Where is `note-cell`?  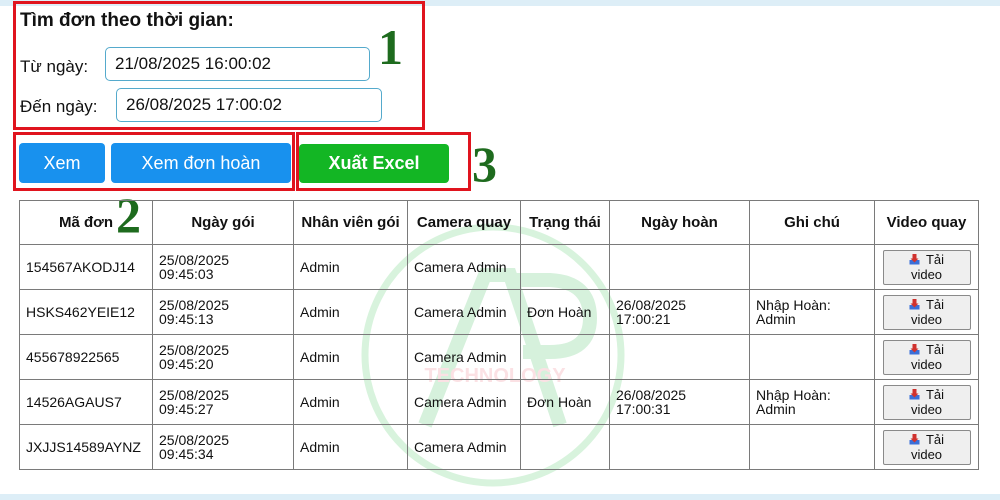 note-cell is located at coordinates (812, 357).